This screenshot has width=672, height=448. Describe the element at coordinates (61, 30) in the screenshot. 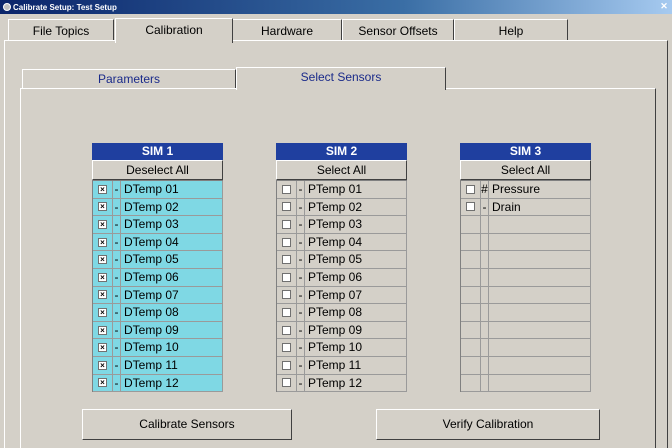

I see `tab-file-topics: File Topics` at that location.